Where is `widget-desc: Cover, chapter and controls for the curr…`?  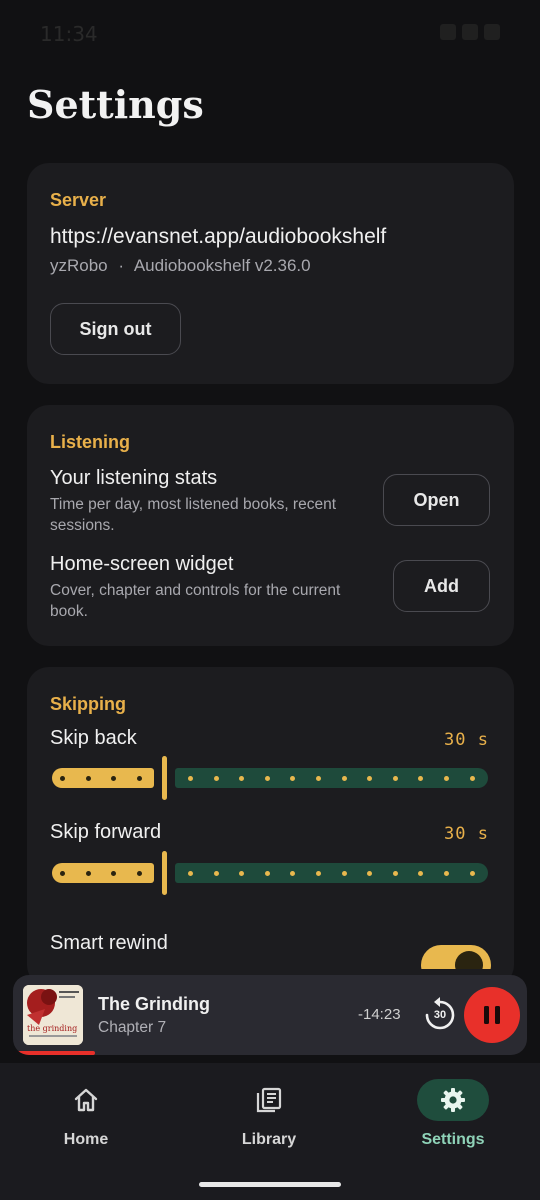
widget-desc: Cover, chapter and controls for the curr… is located at coordinates (195, 601).